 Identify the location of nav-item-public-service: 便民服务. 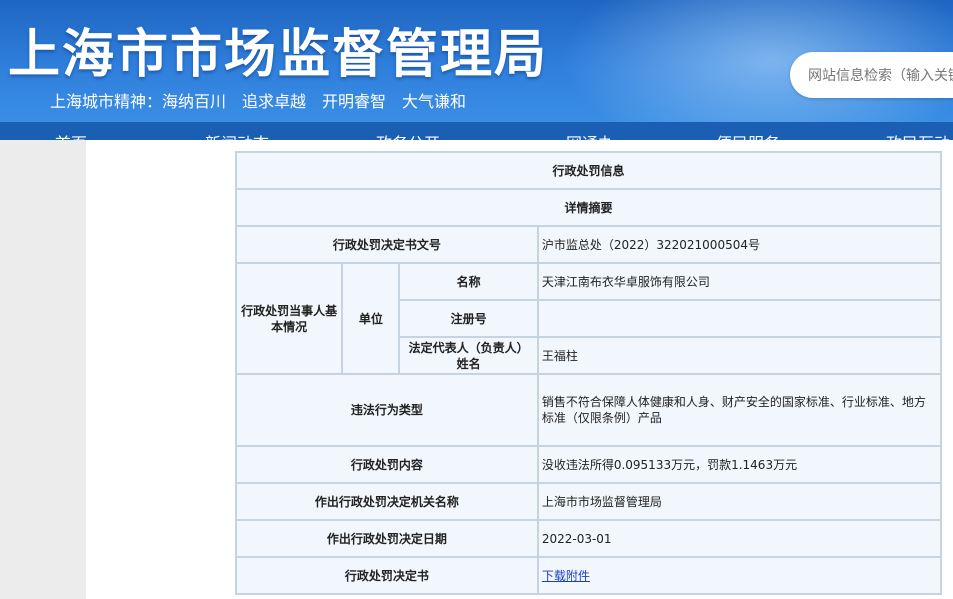
(748, 135).